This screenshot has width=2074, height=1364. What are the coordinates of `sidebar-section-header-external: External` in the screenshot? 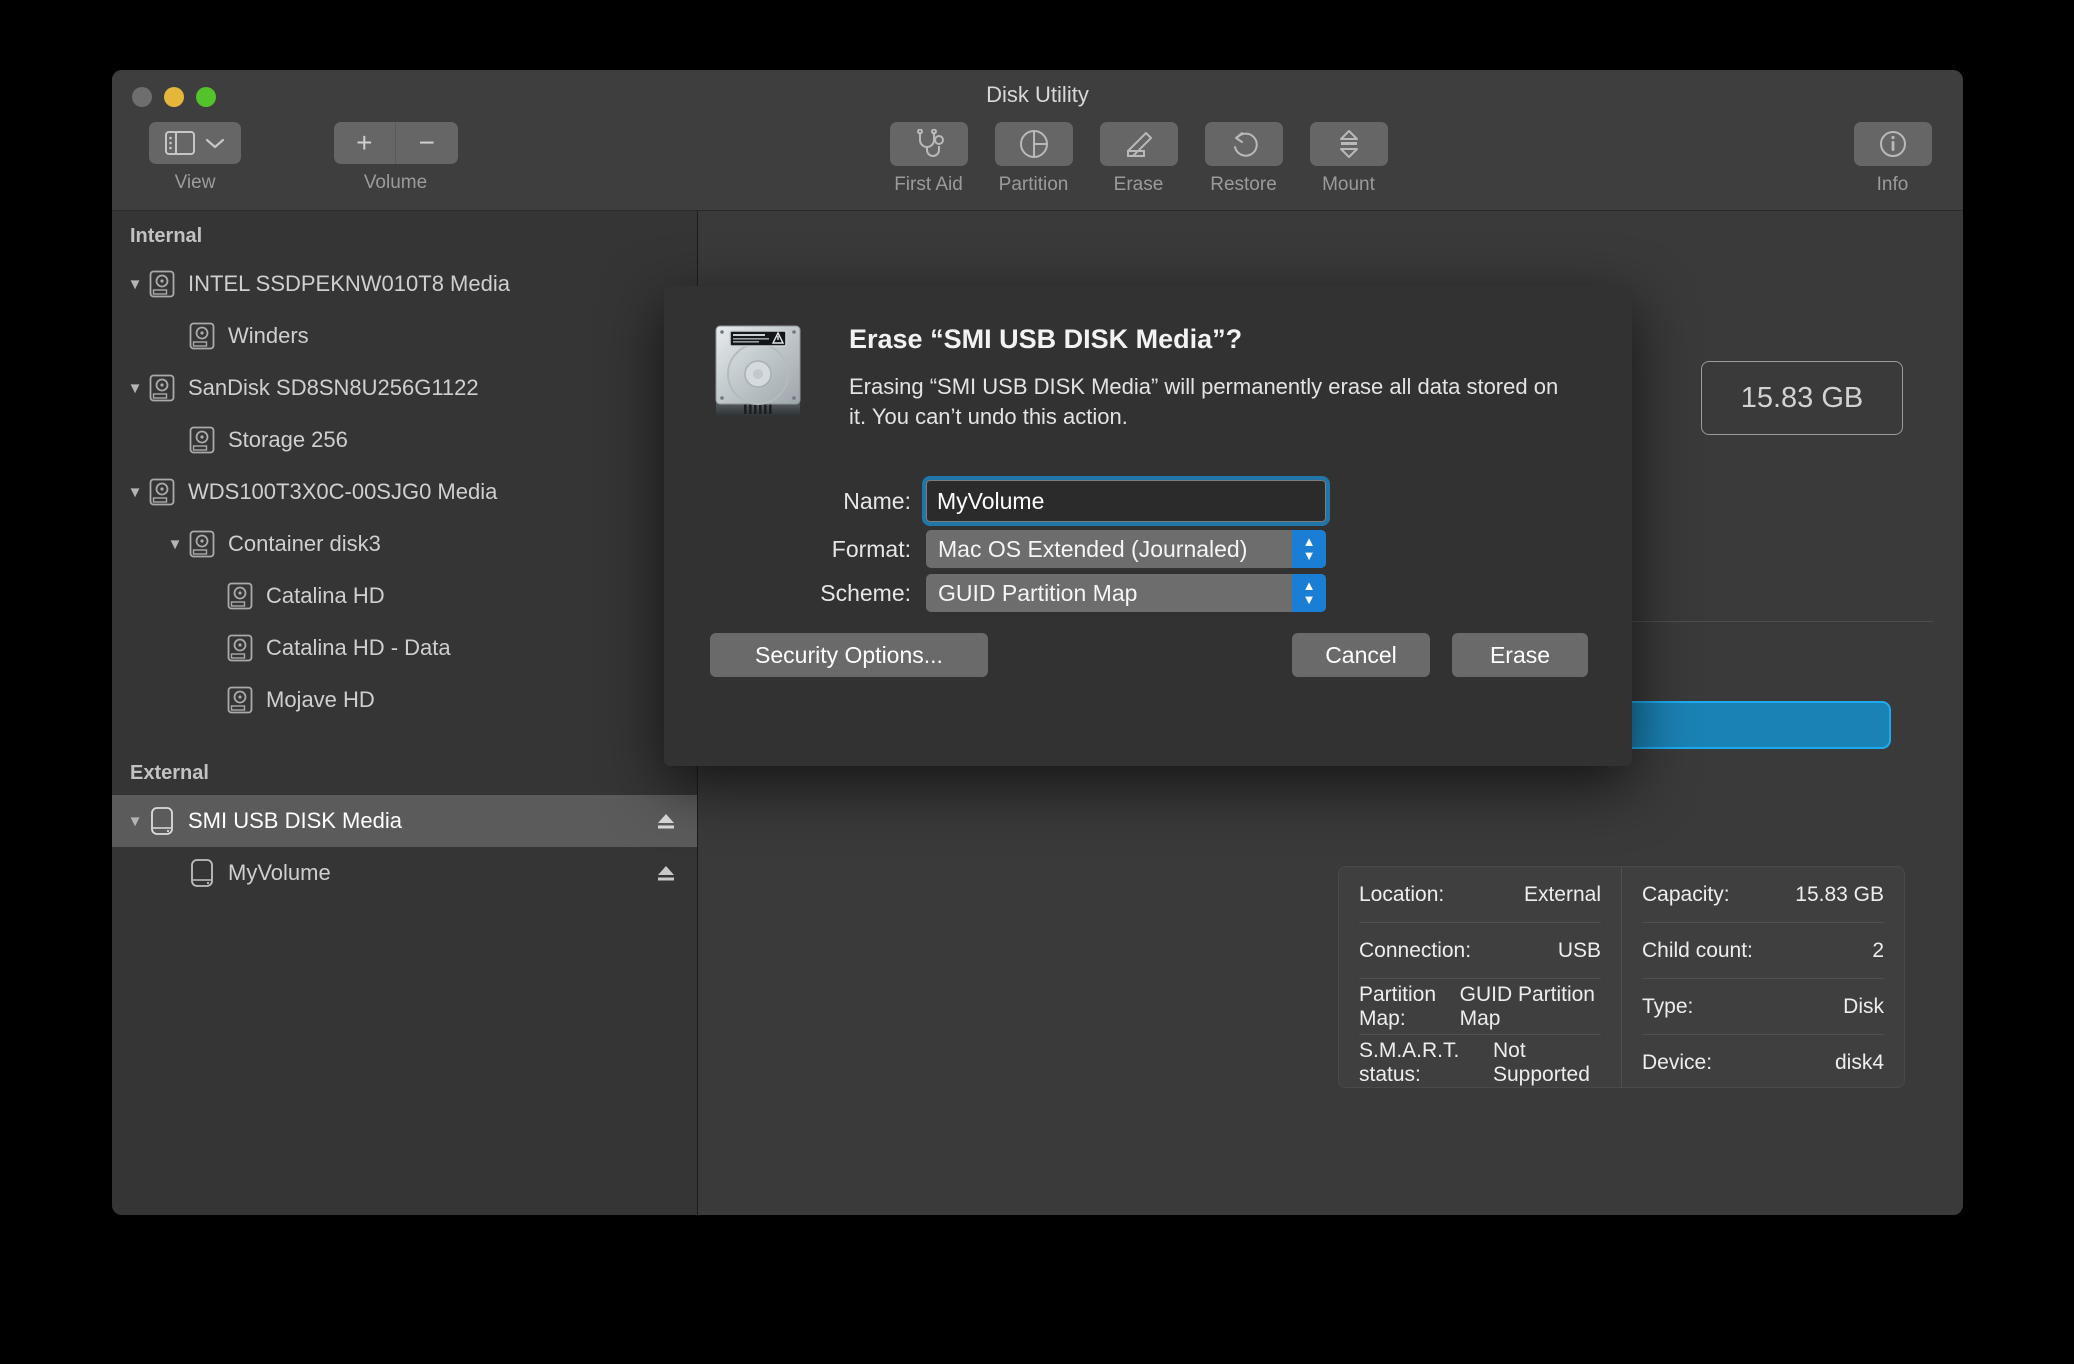 It's located at (169, 773).